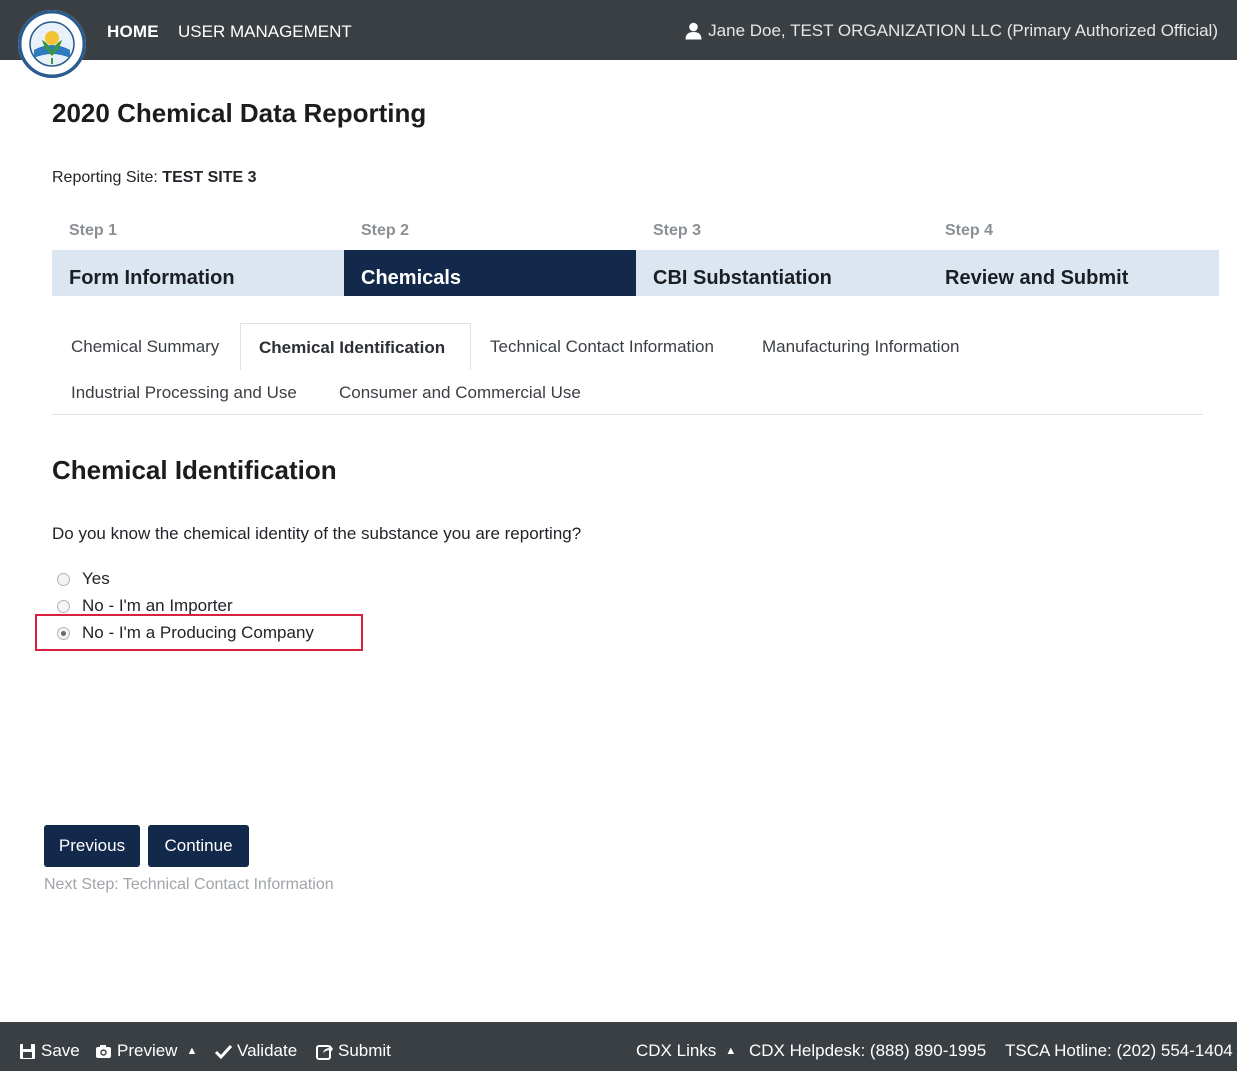 The height and width of the screenshot is (1071, 1237). Describe the element at coordinates (198, 273) in the screenshot. I see `step-form-information: Form Information` at that location.